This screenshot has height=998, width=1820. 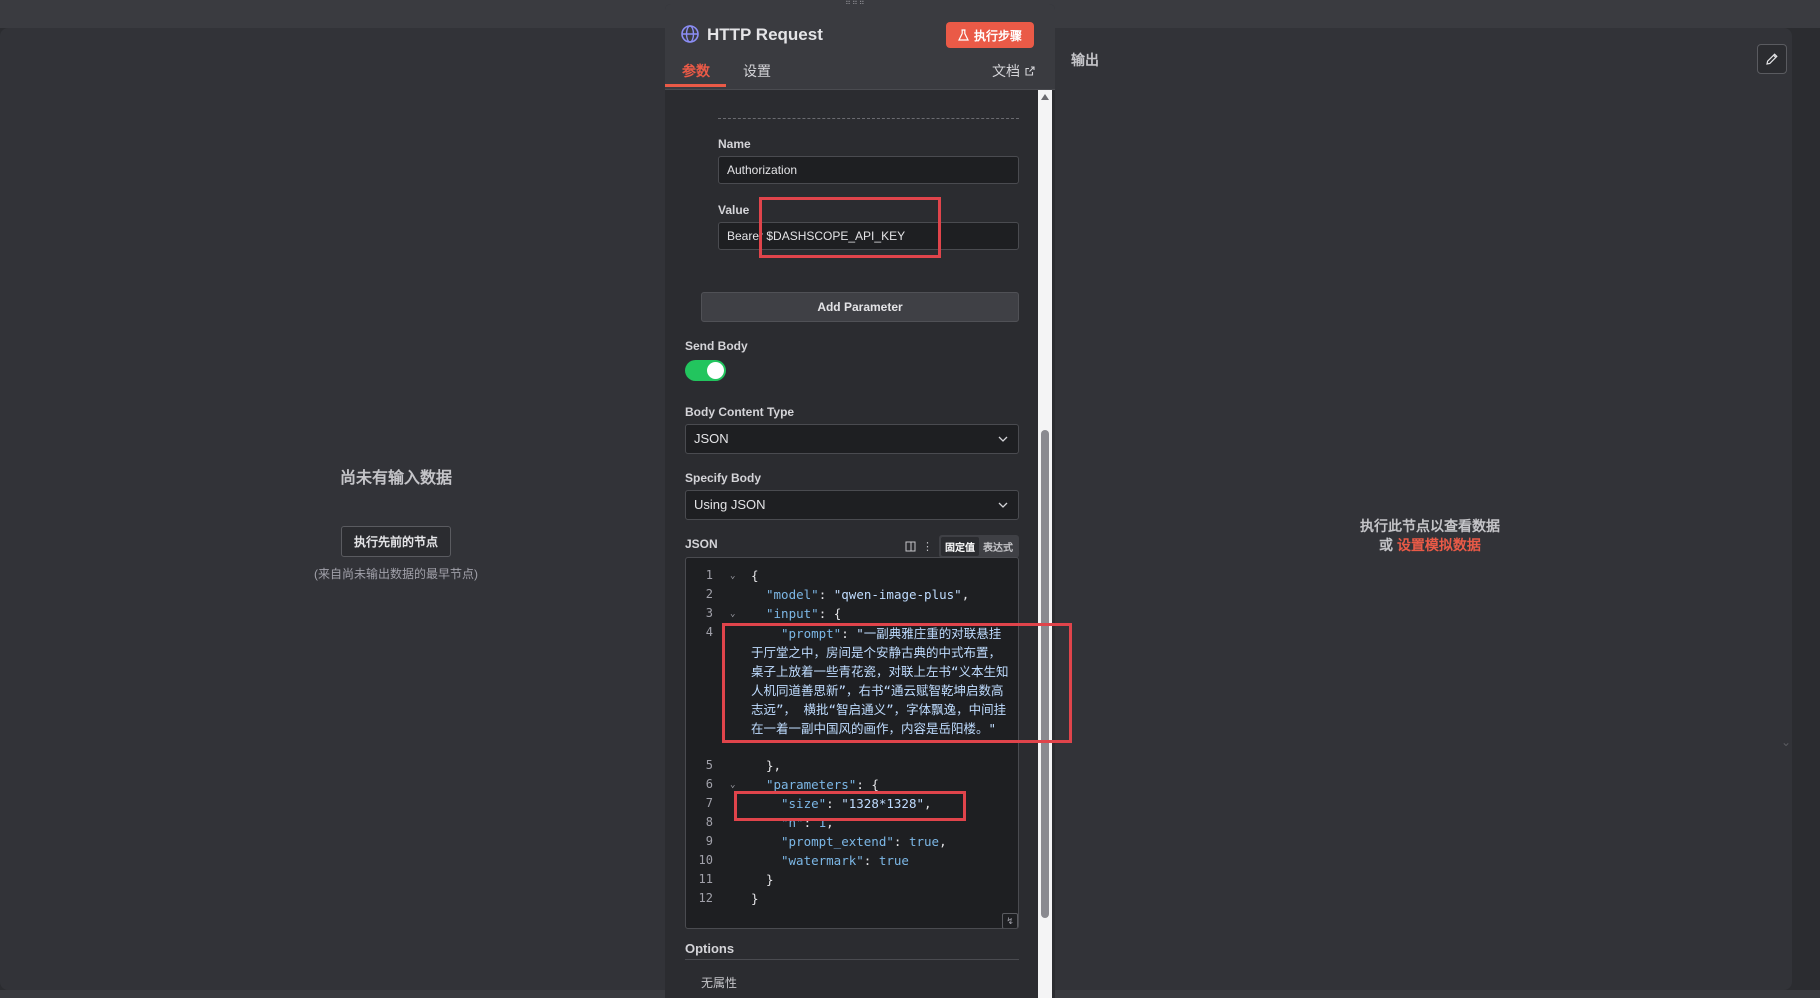 I want to click on tab-settings: 设置, so click(x=757, y=71).